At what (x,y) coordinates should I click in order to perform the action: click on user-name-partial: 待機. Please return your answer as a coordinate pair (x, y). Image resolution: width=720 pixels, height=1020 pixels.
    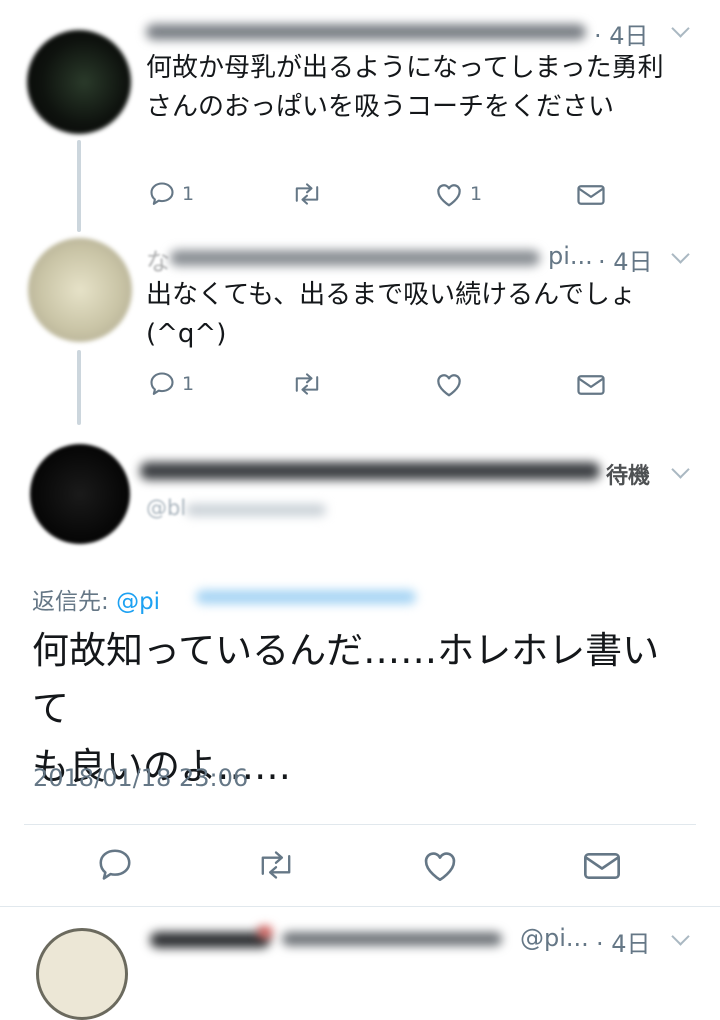
    Looking at the image, I should click on (628, 474).